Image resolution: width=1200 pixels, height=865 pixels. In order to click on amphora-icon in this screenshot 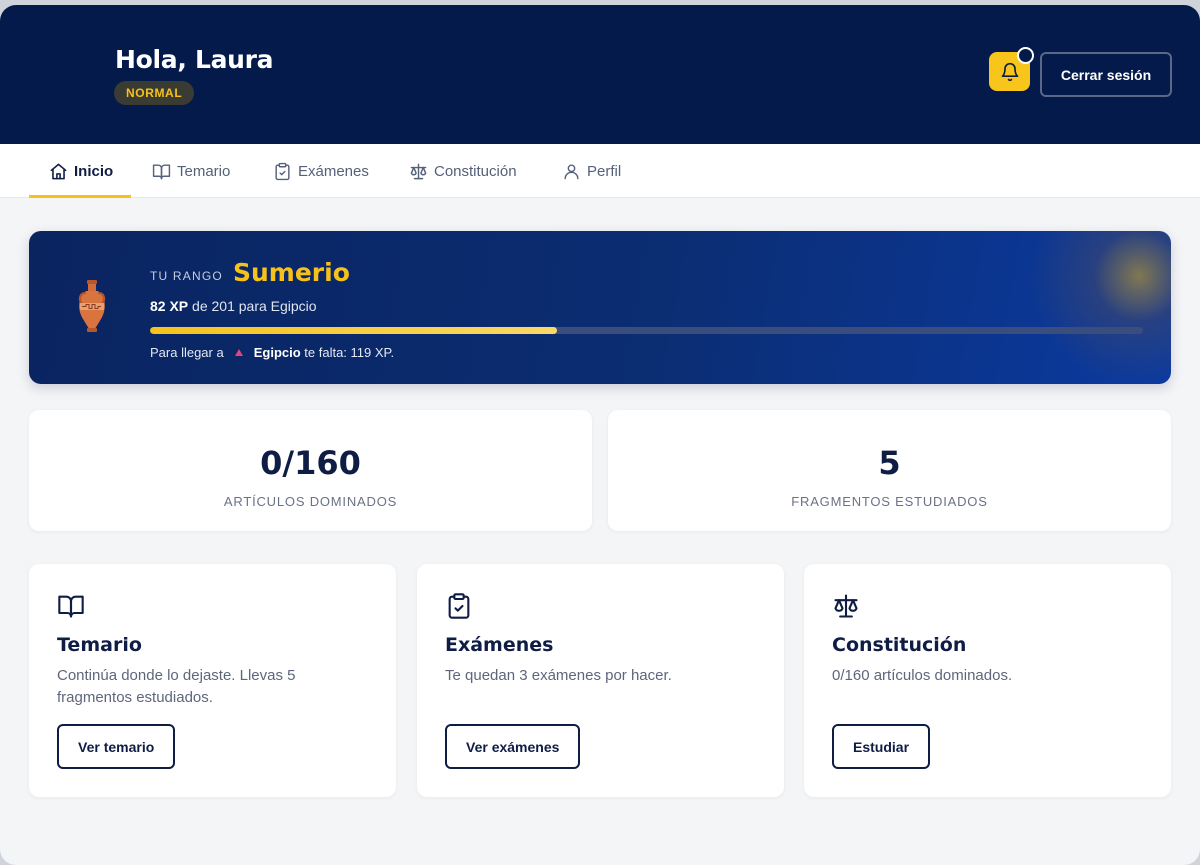, I will do `click(92, 306)`.